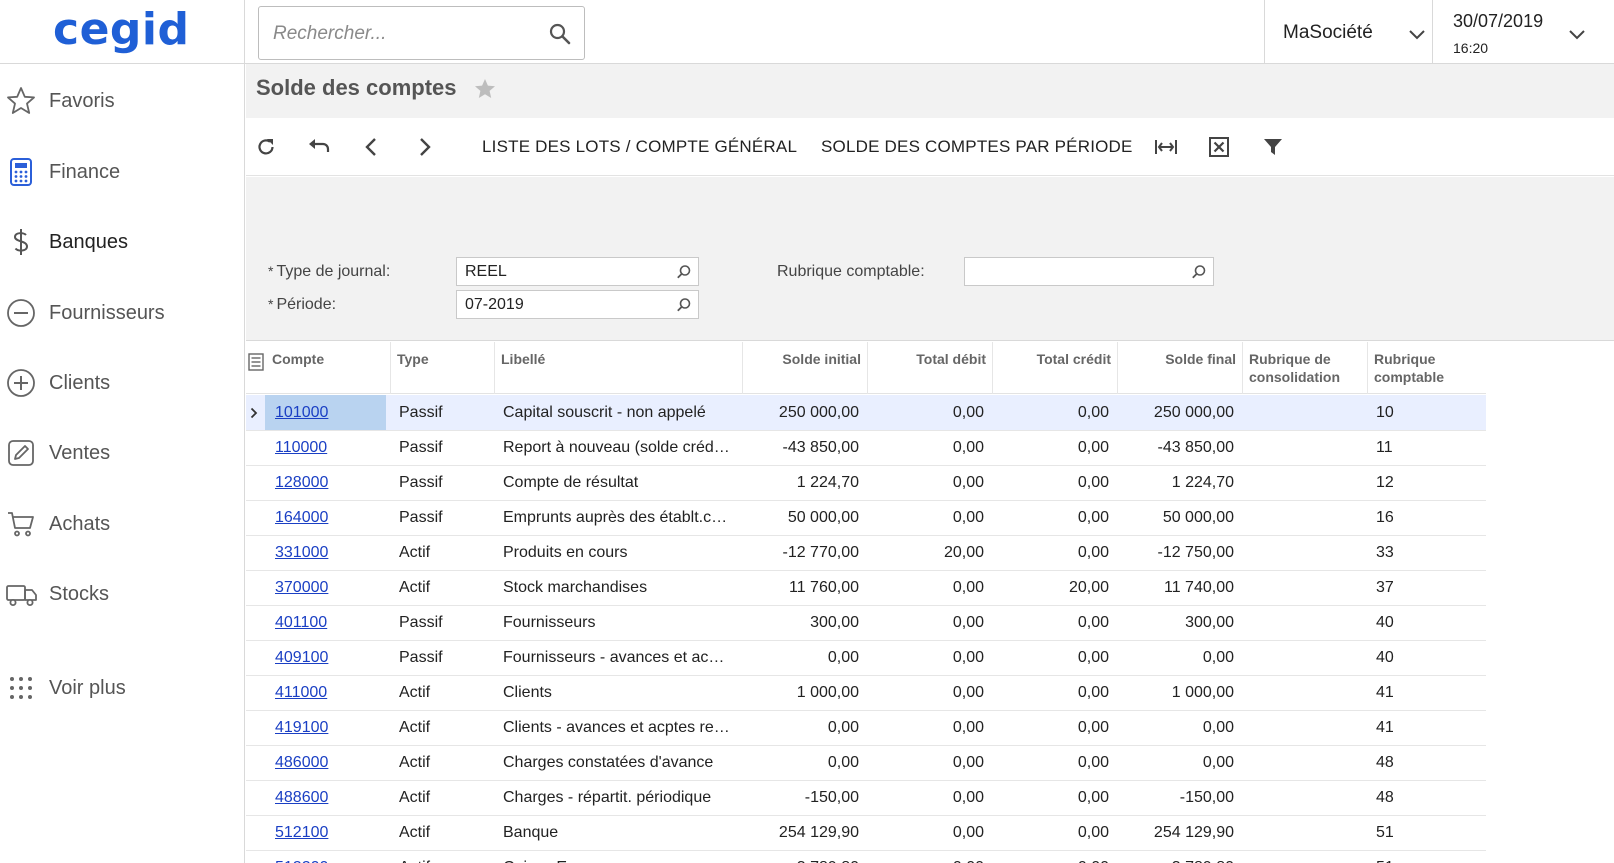 This screenshot has width=1614, height=863. I want to click on account-link: 128000, so click(301, 482).